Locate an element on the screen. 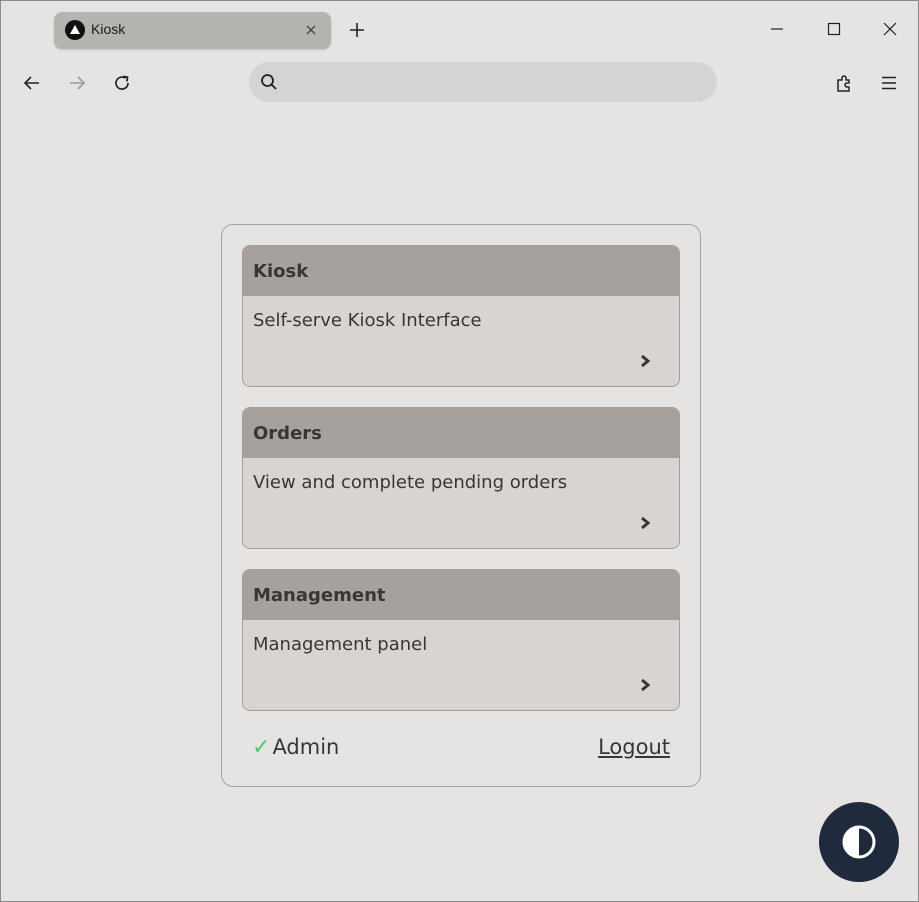 The image size is (919, 902). theme-toggle-button is located at coordinates (859, 842).